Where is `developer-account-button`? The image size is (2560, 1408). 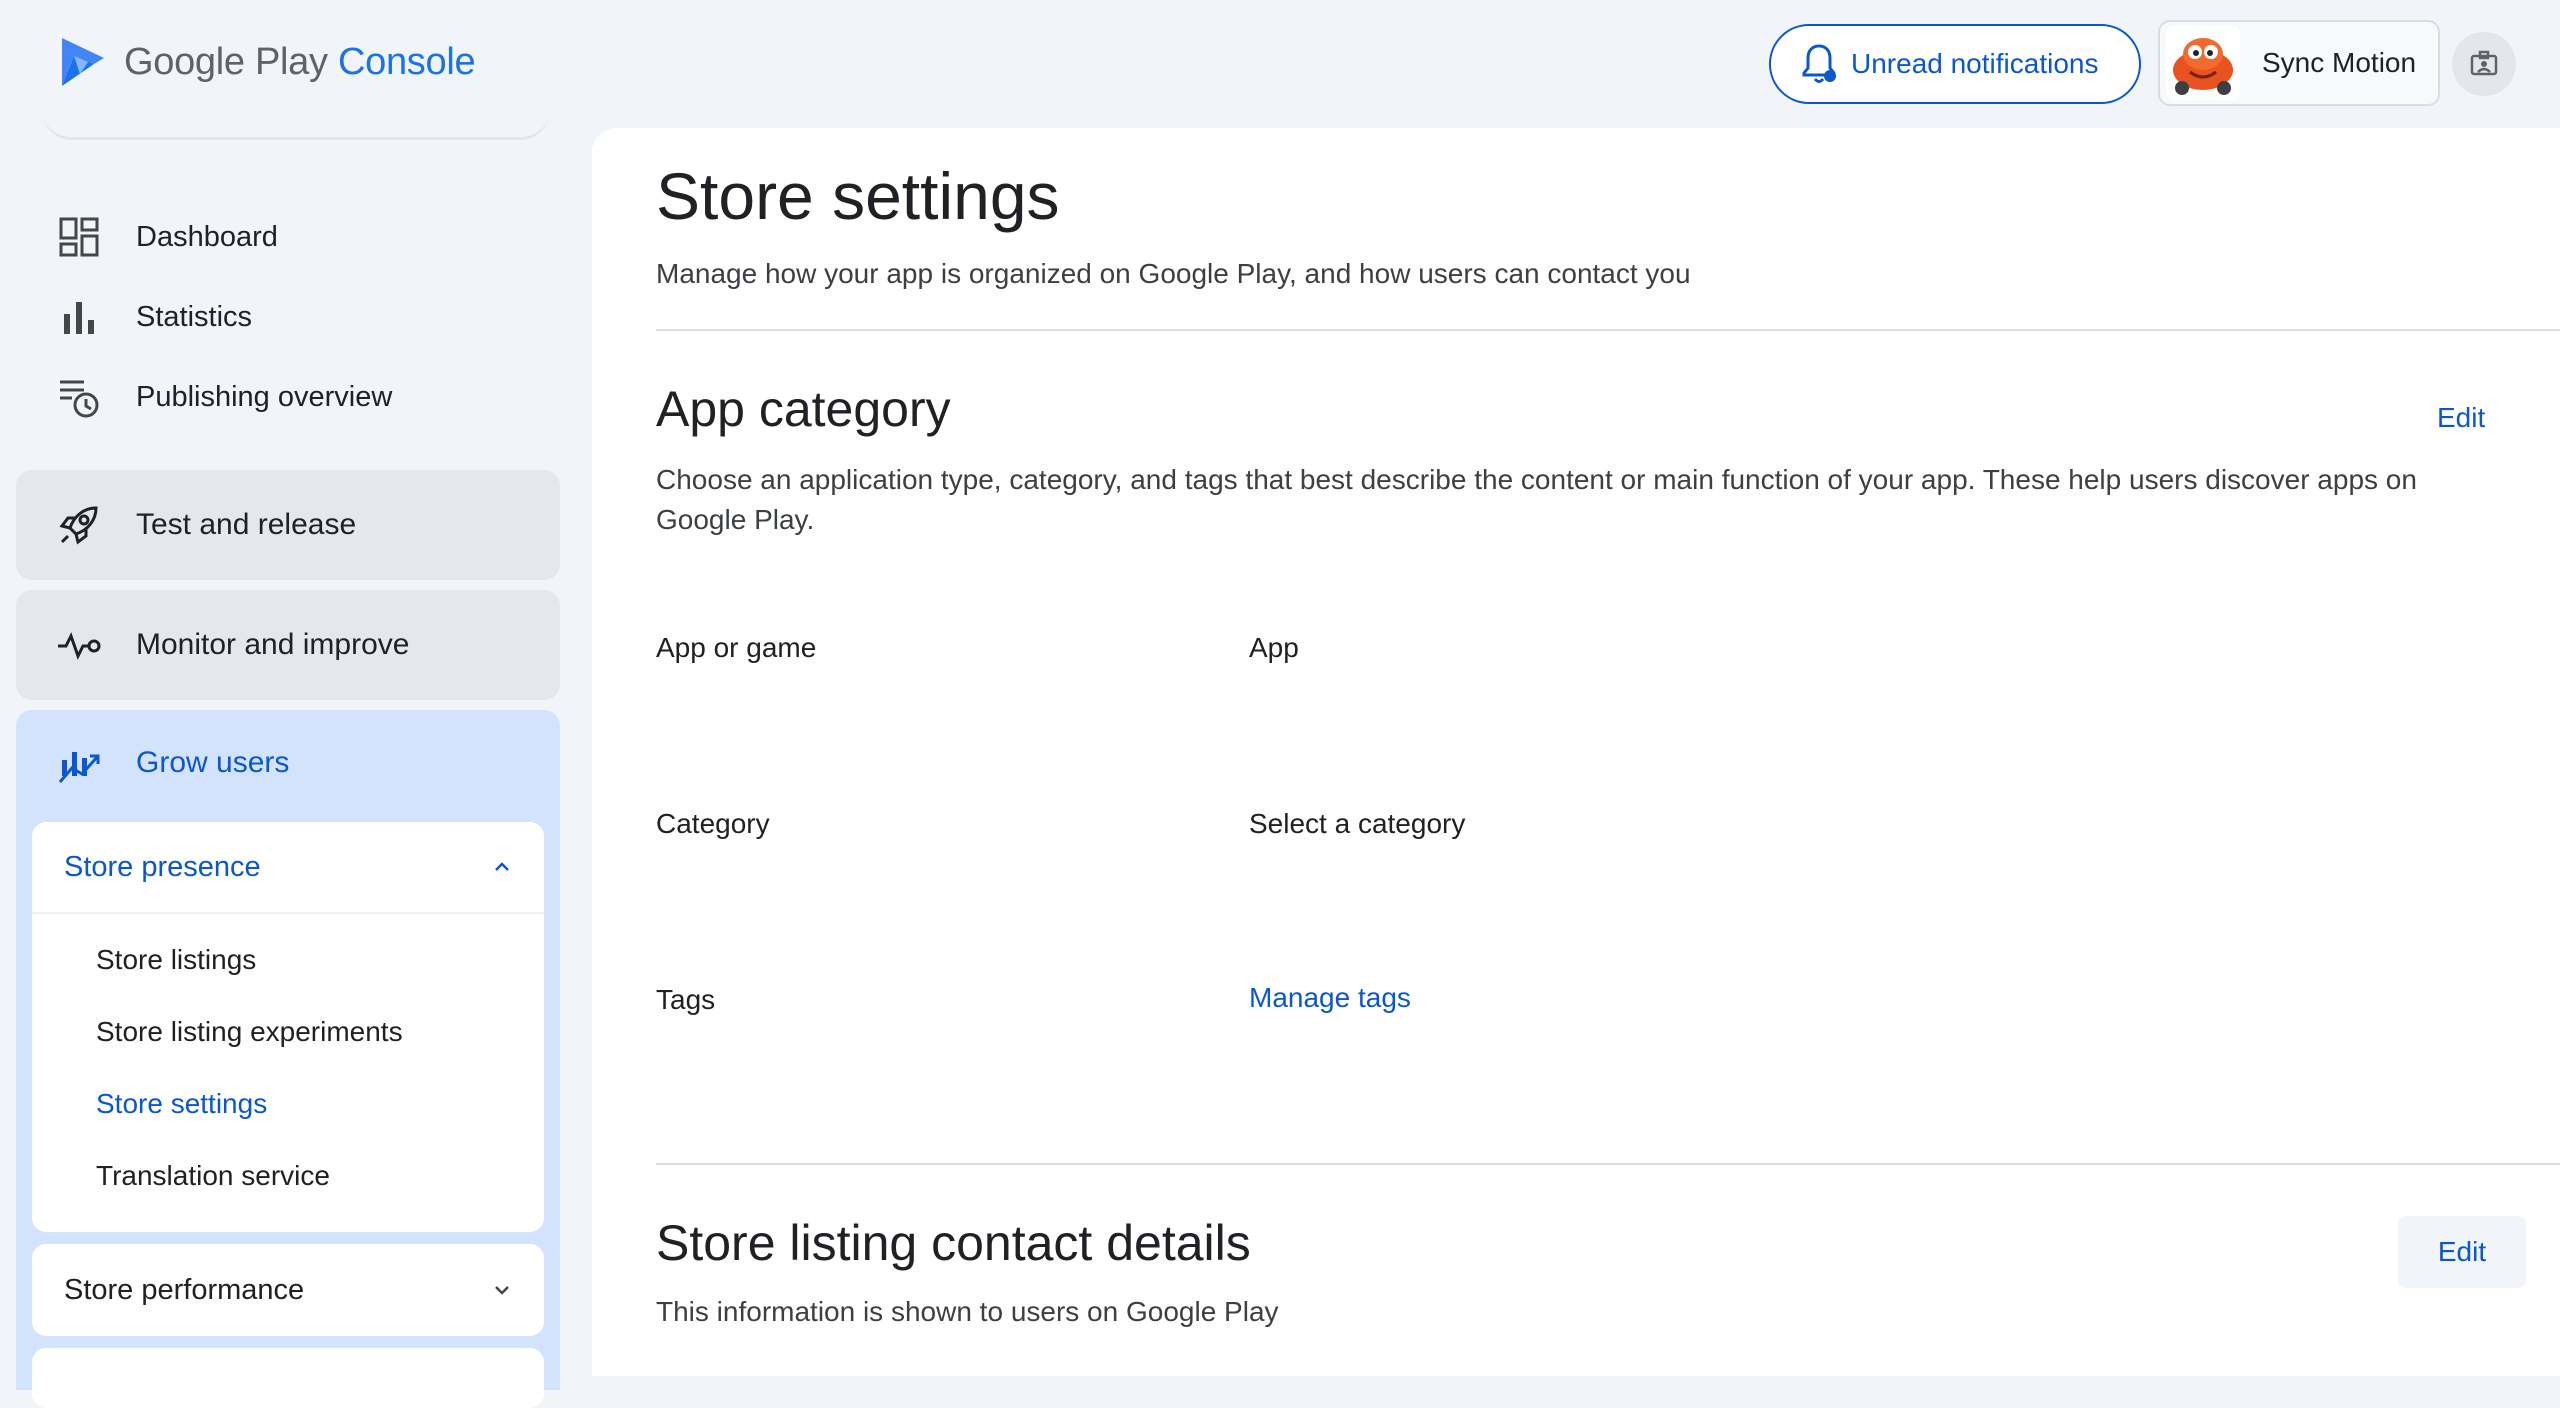
developer-account-button is located at coordinates (2484, 64).